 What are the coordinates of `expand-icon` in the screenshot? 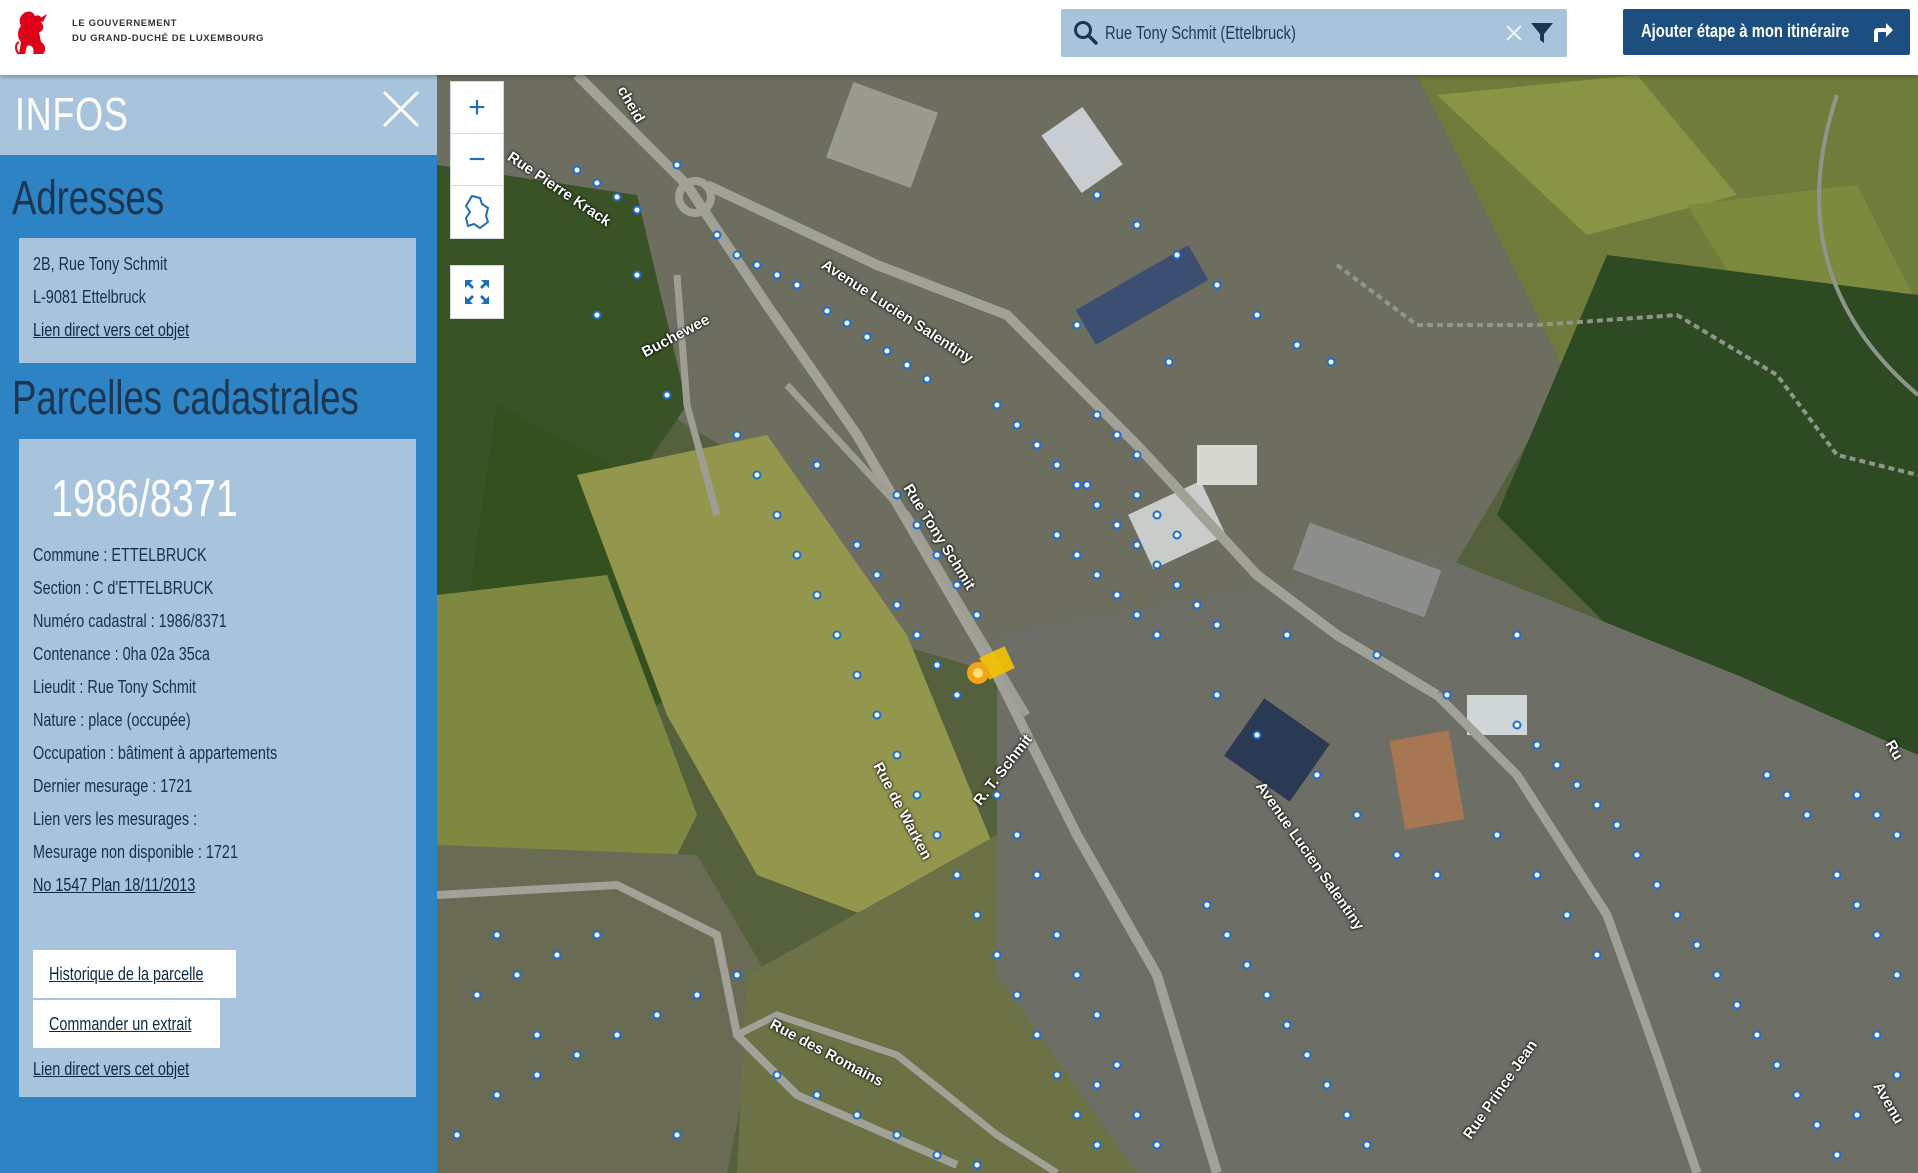 It's located at (477, 292).